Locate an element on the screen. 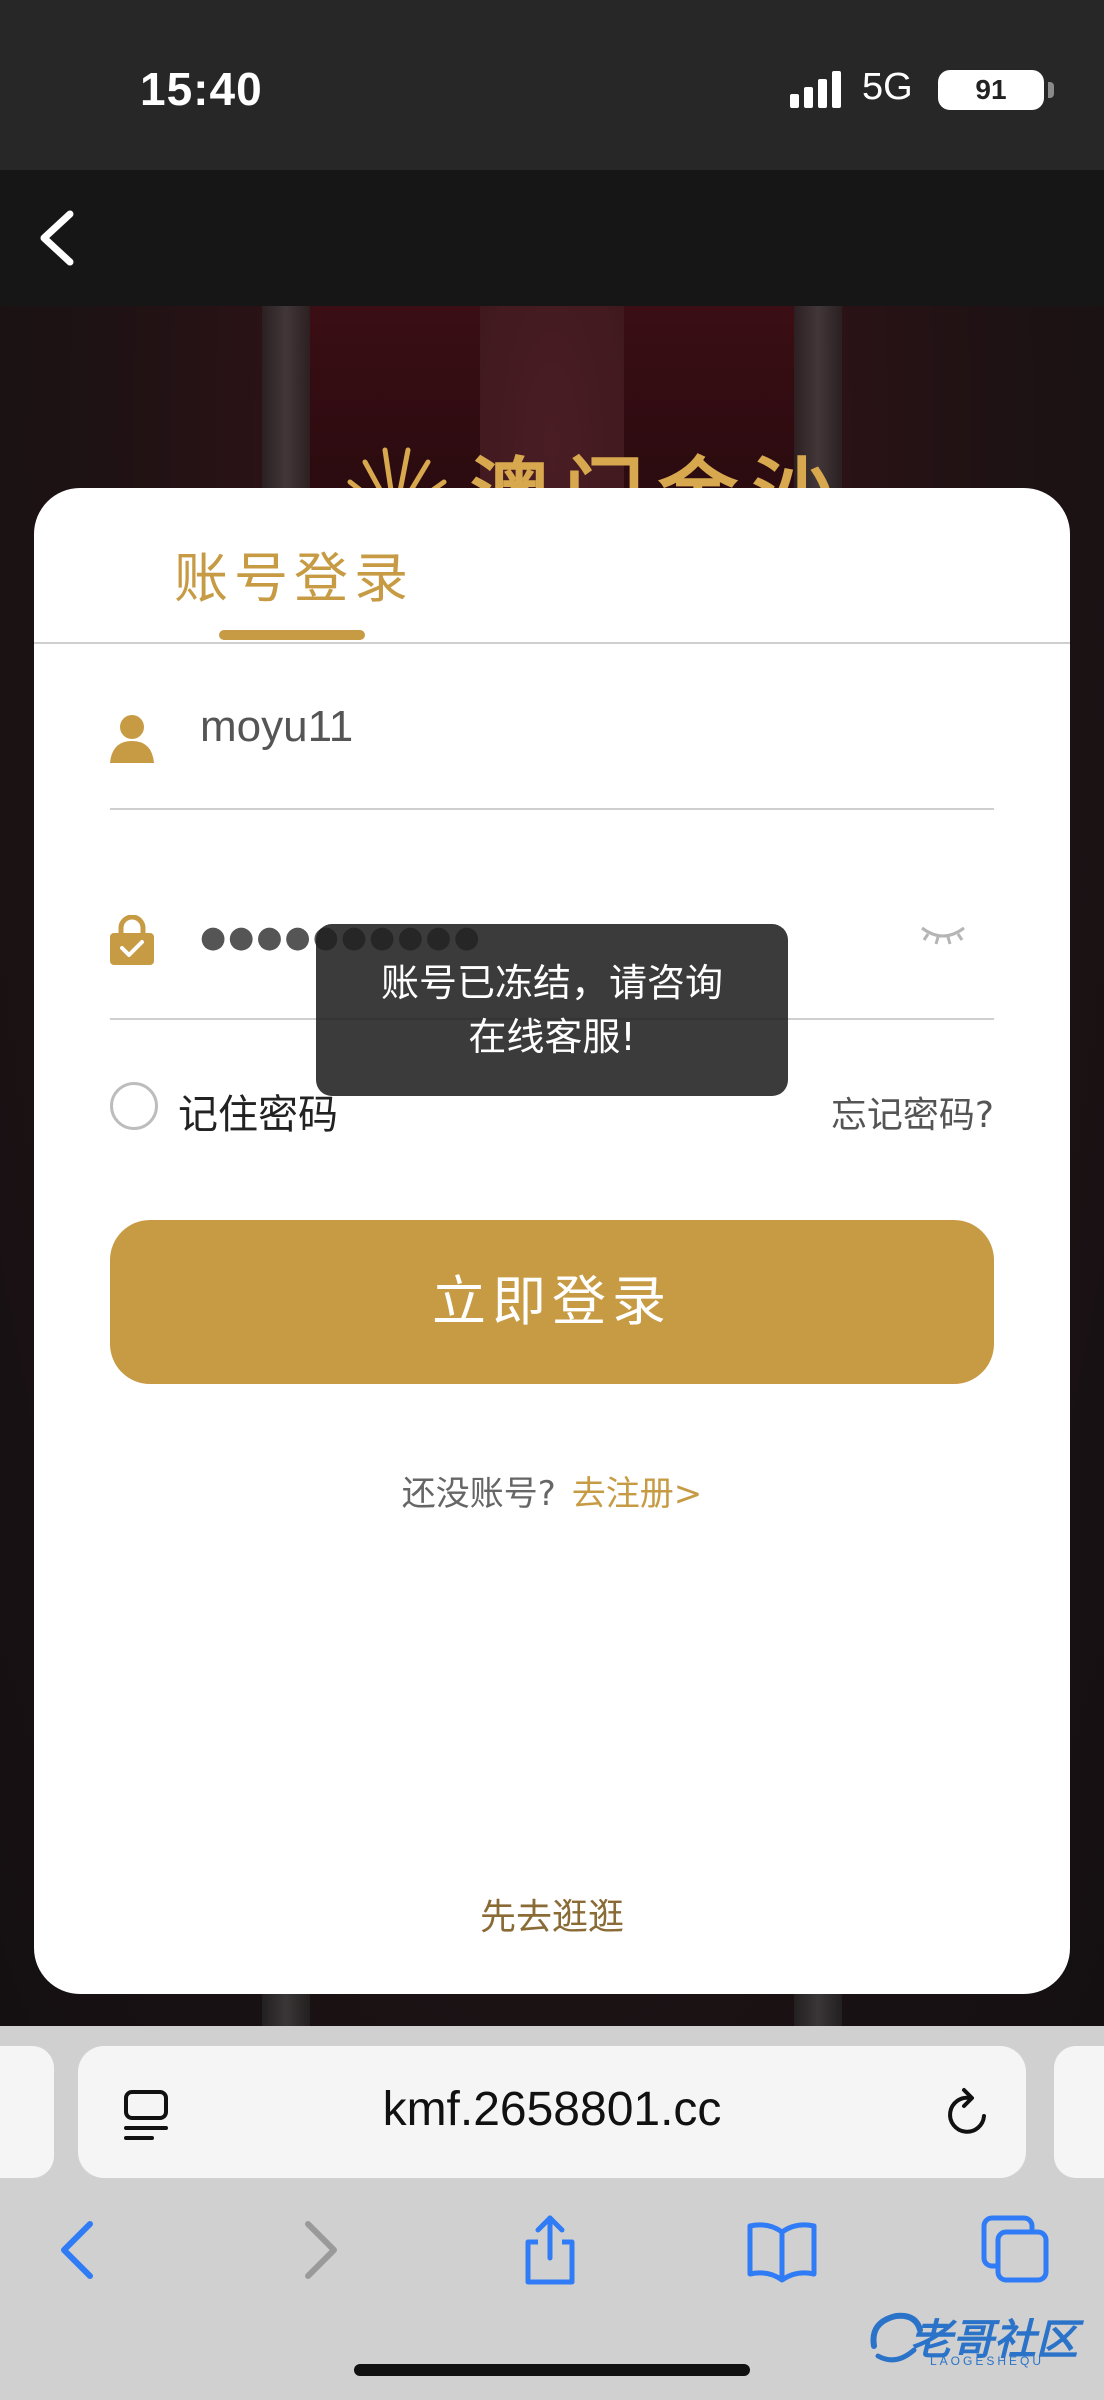 Image resolution: width=1104 pixels, height=2400 pixels. battery-icon: 91 is located at coordinates (996, 90).